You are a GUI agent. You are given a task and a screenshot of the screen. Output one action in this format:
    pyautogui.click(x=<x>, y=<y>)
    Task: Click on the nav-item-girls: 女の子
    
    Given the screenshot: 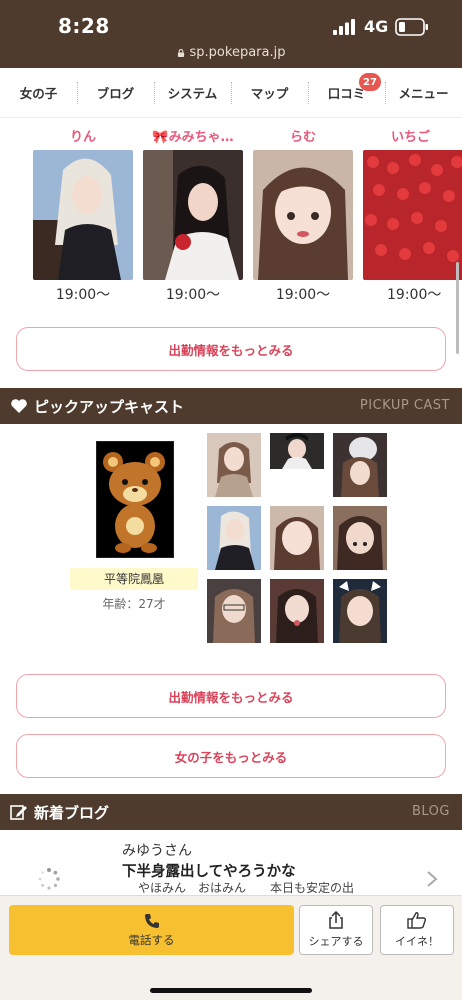 What is the action you would take?
    pyautogui.click(x=38, y=92)
    